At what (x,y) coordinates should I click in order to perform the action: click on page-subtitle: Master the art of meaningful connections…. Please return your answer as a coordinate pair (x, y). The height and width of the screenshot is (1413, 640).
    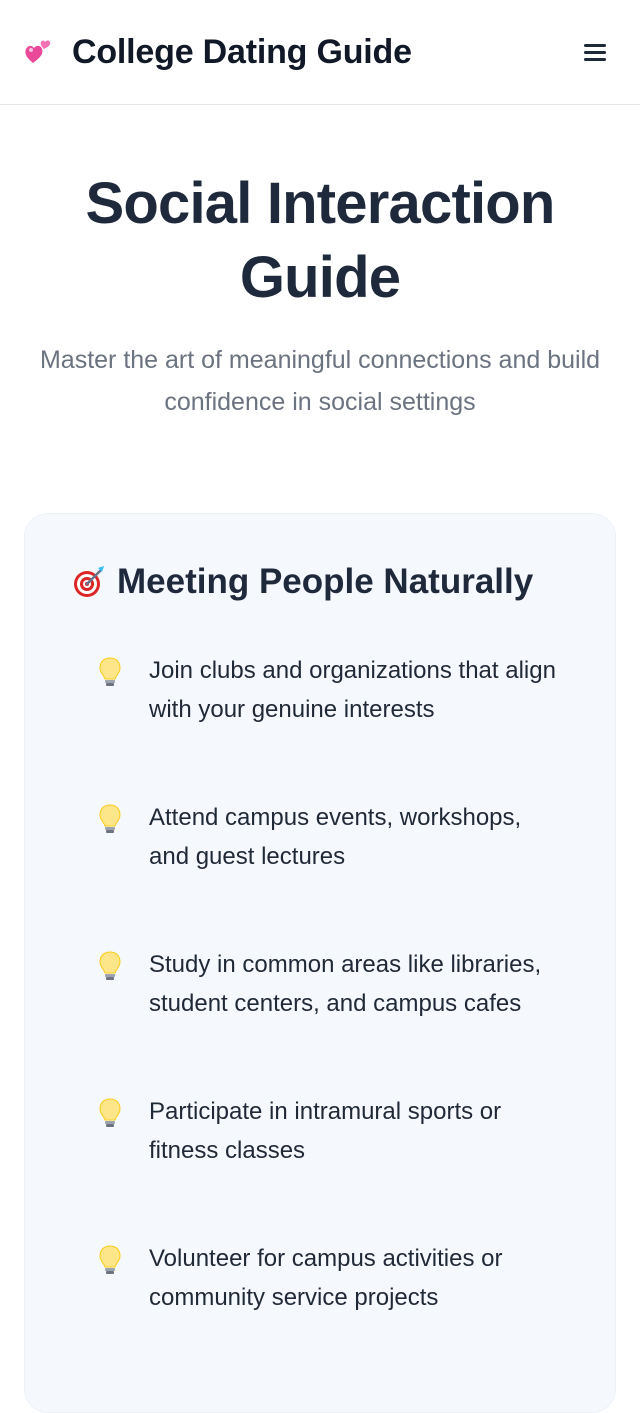
    Looking at the image, I should click on (320, 381).